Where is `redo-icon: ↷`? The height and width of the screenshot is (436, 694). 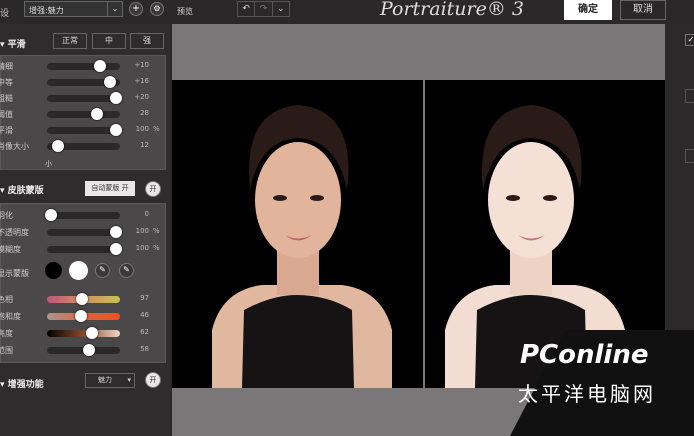
redo-icon: ↷ is located at coordinates (264, 9).